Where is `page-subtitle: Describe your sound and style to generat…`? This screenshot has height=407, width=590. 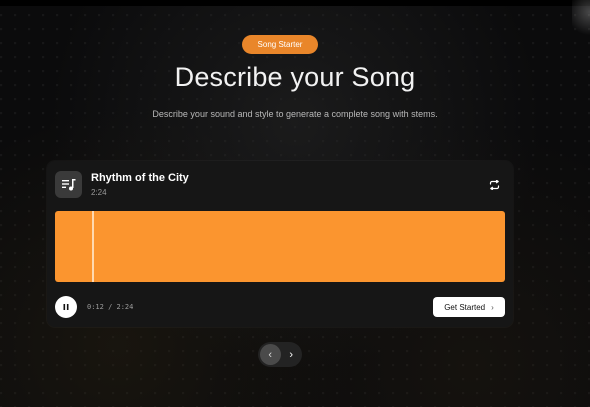
page-subtitle: Describe your sound and style to generat… is located at coordinates (295, 114).